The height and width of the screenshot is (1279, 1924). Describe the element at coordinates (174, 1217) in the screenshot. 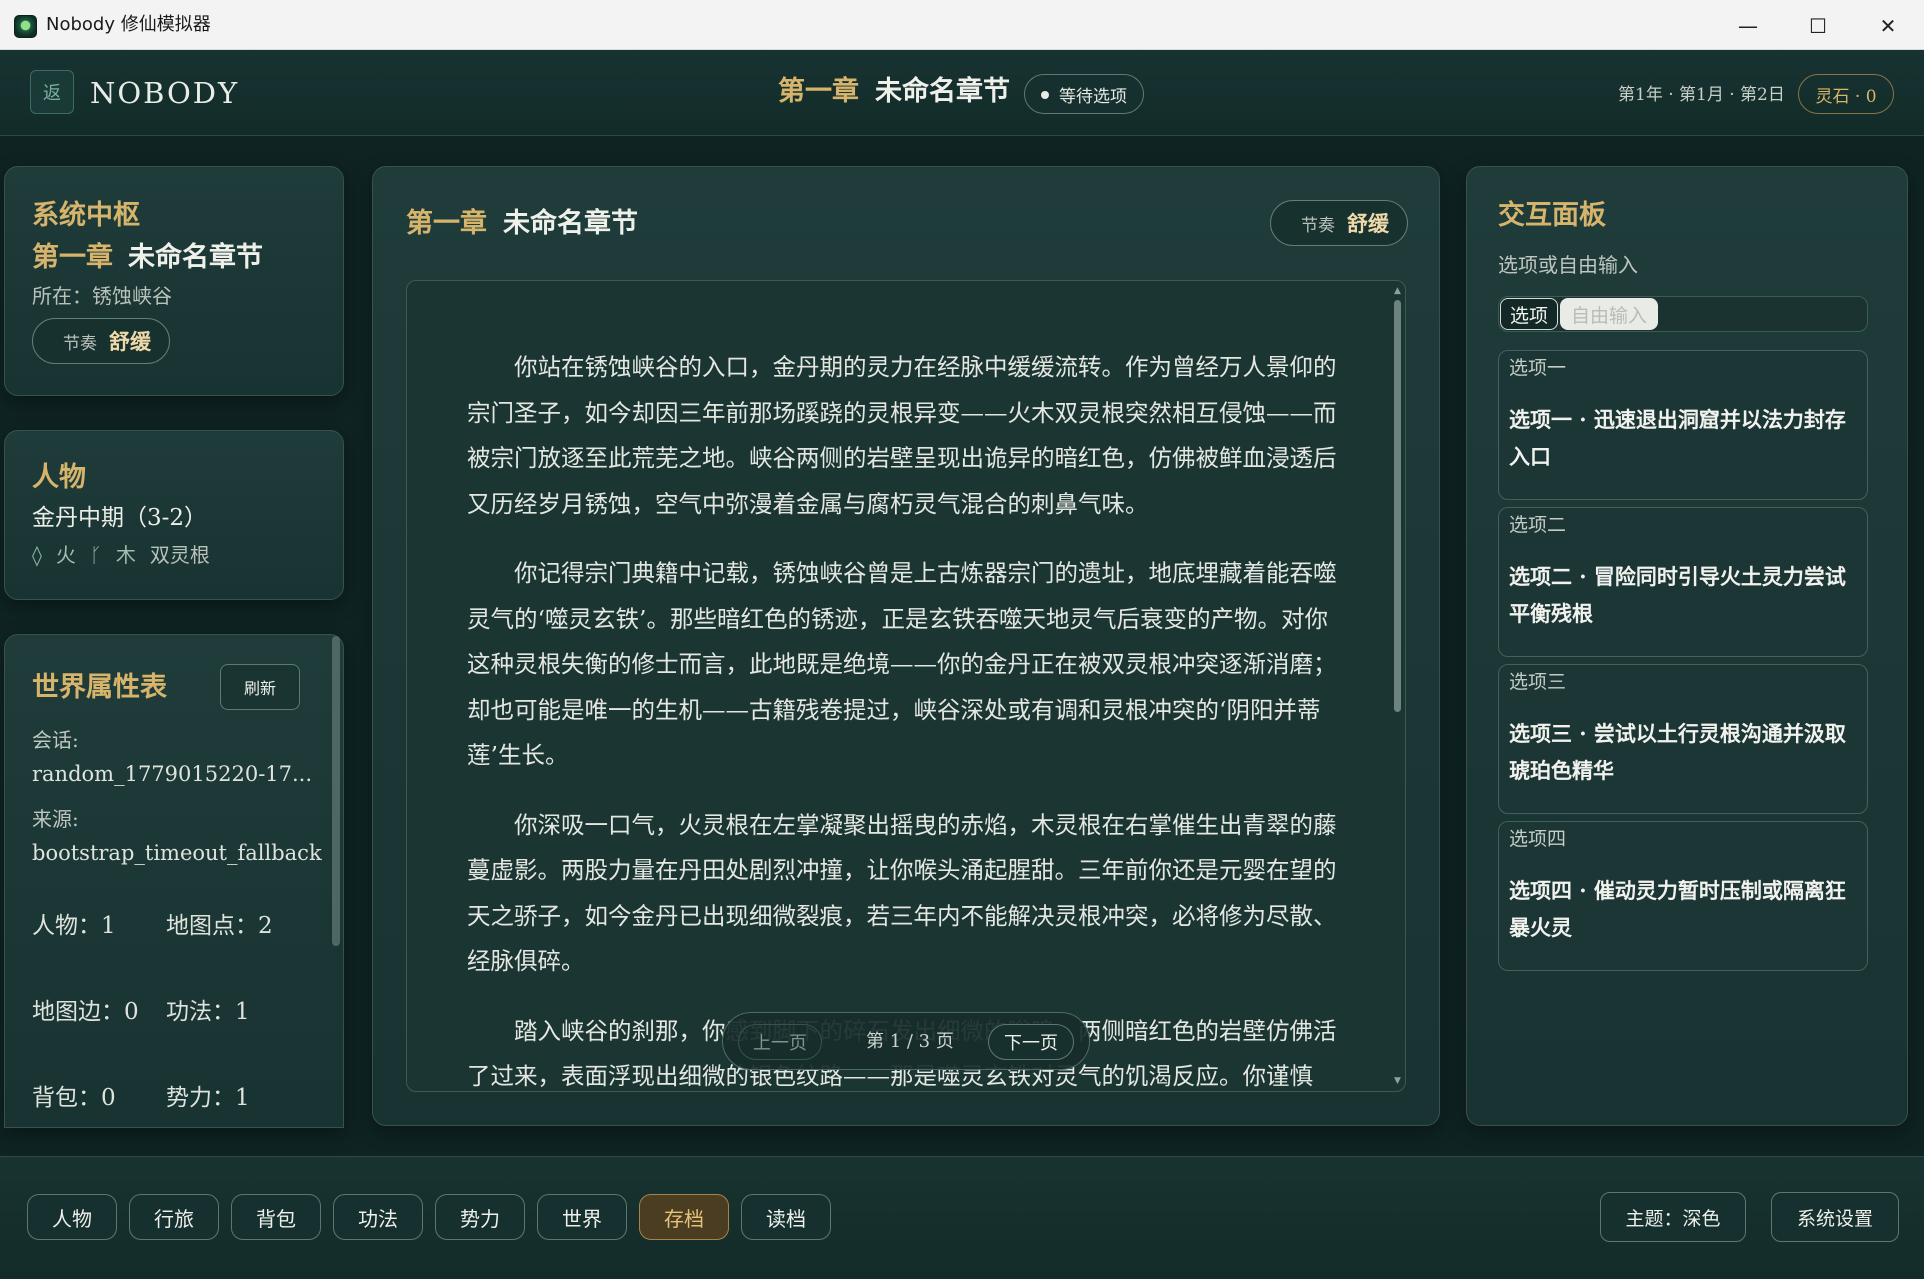

I see `nav-travel: 行旅` at that location.